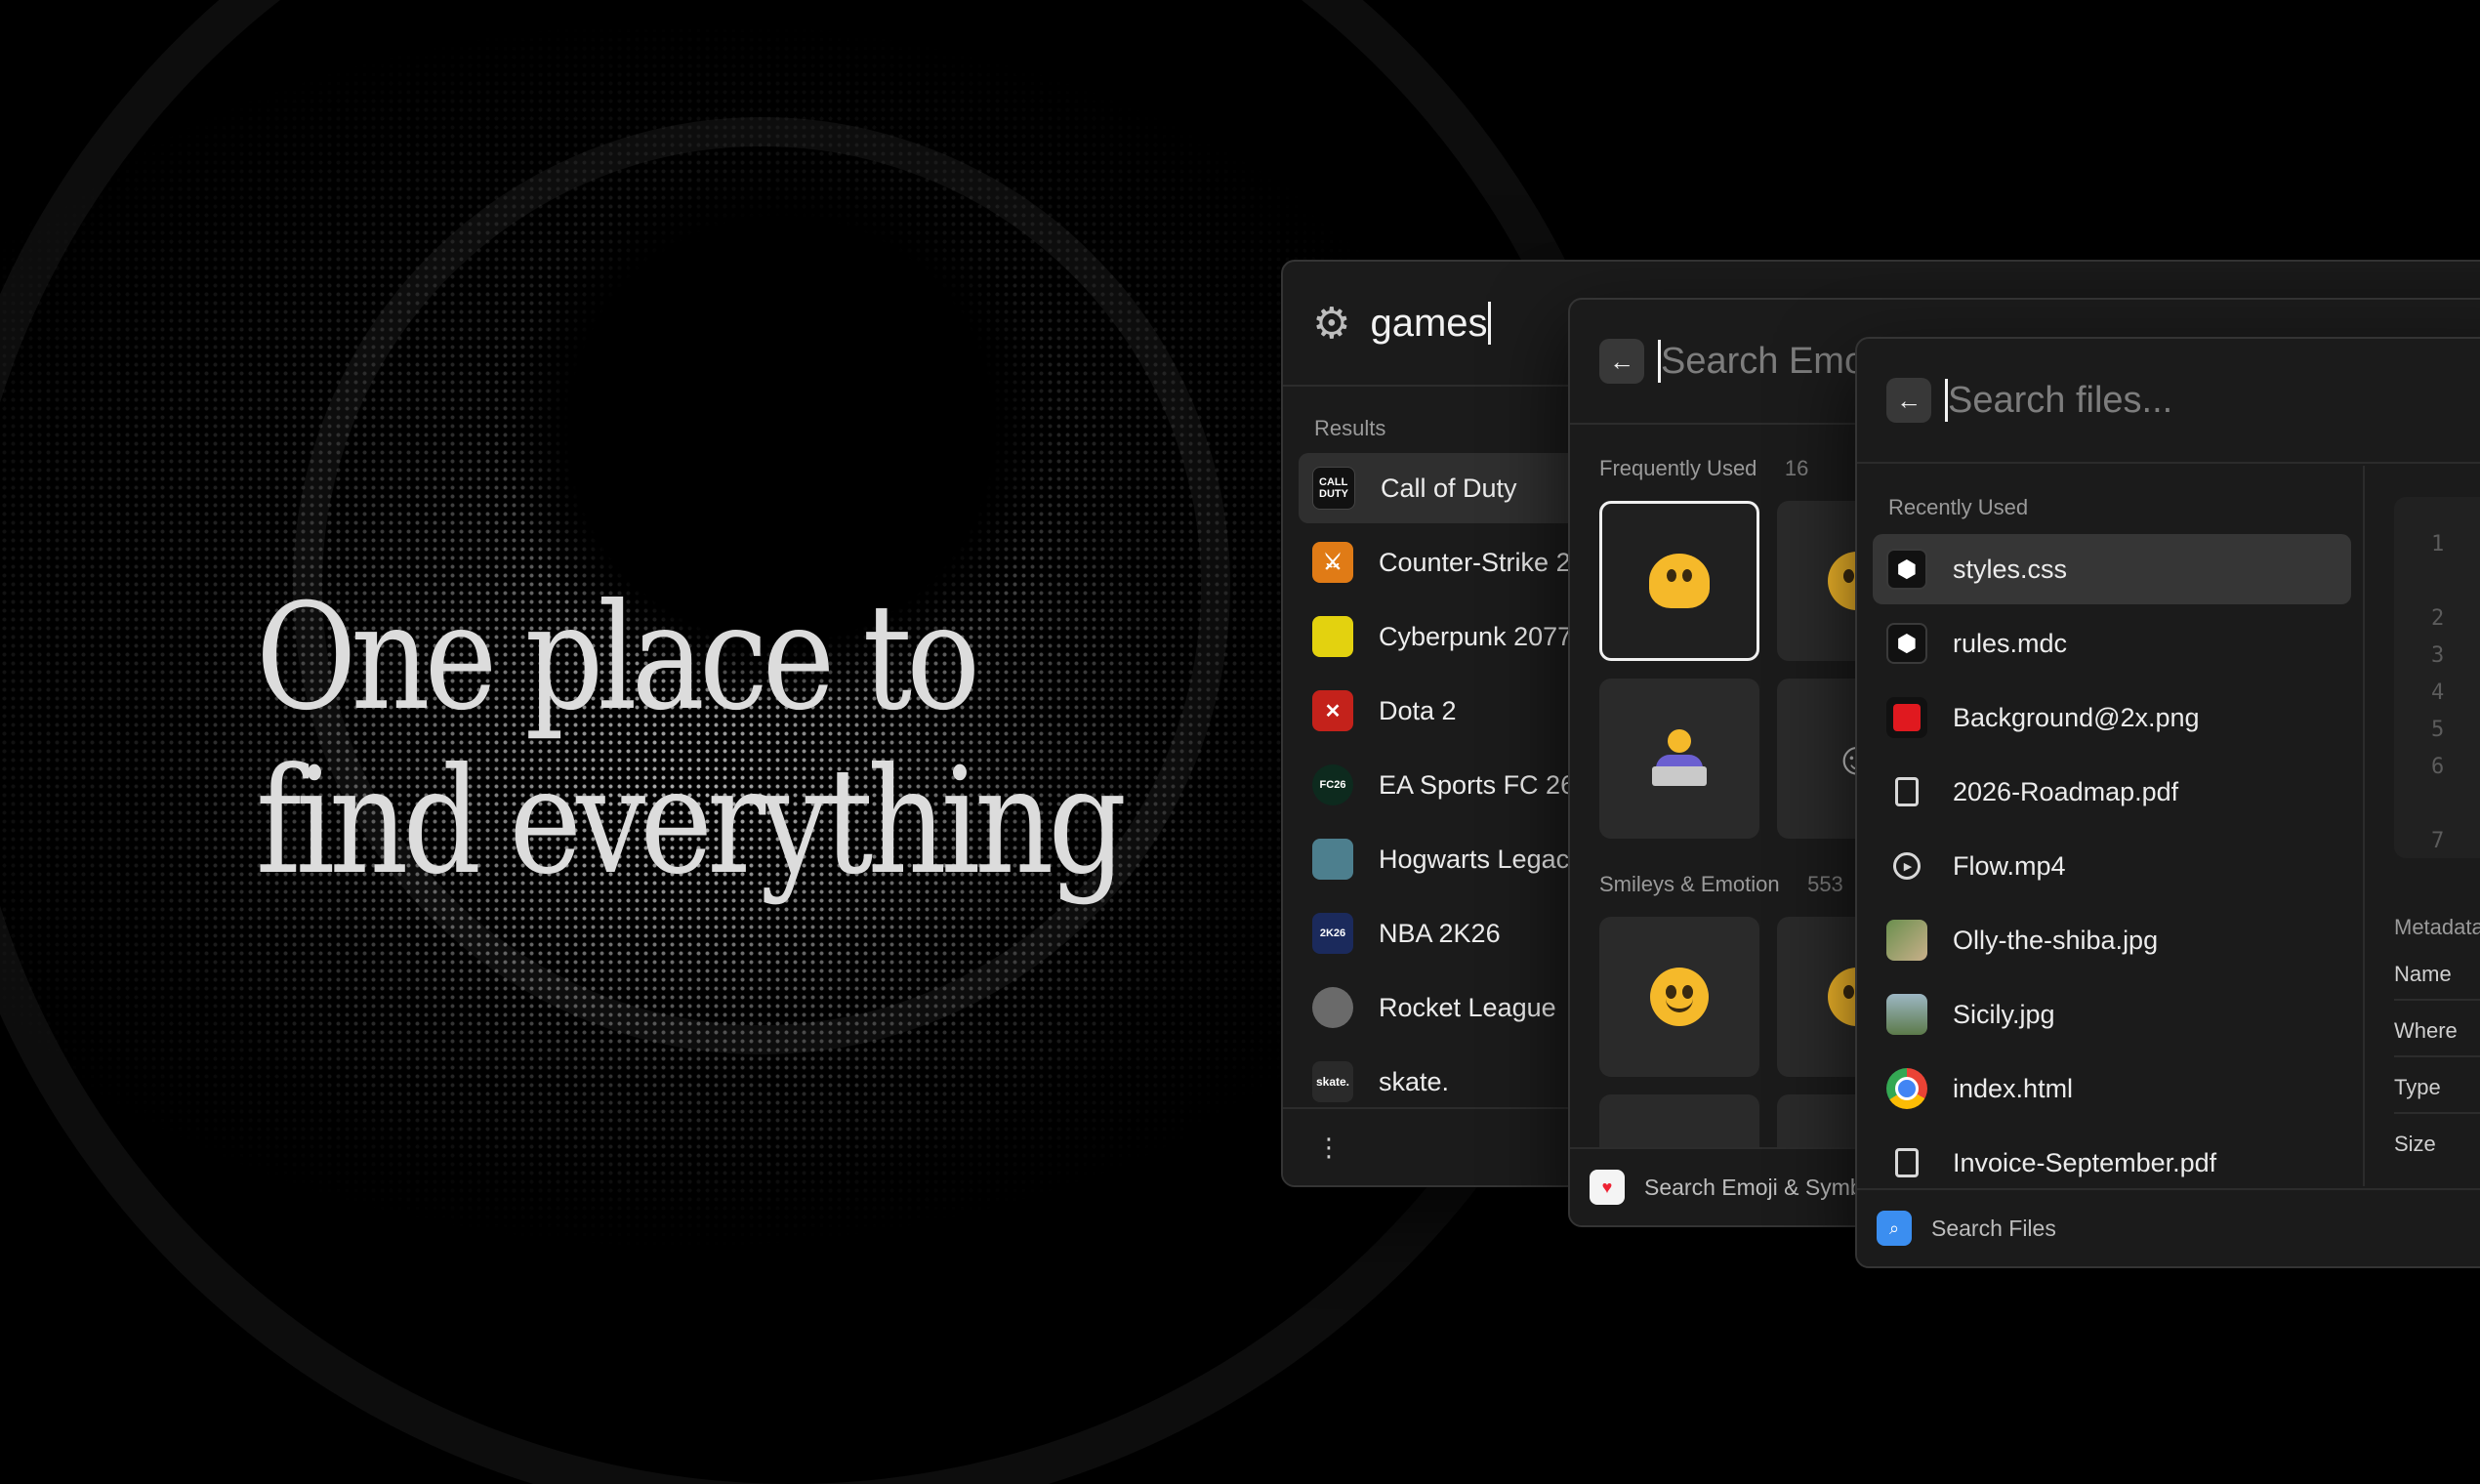  I want to click on emoji-symbols-icon: ♥, so click(1607, 1187).